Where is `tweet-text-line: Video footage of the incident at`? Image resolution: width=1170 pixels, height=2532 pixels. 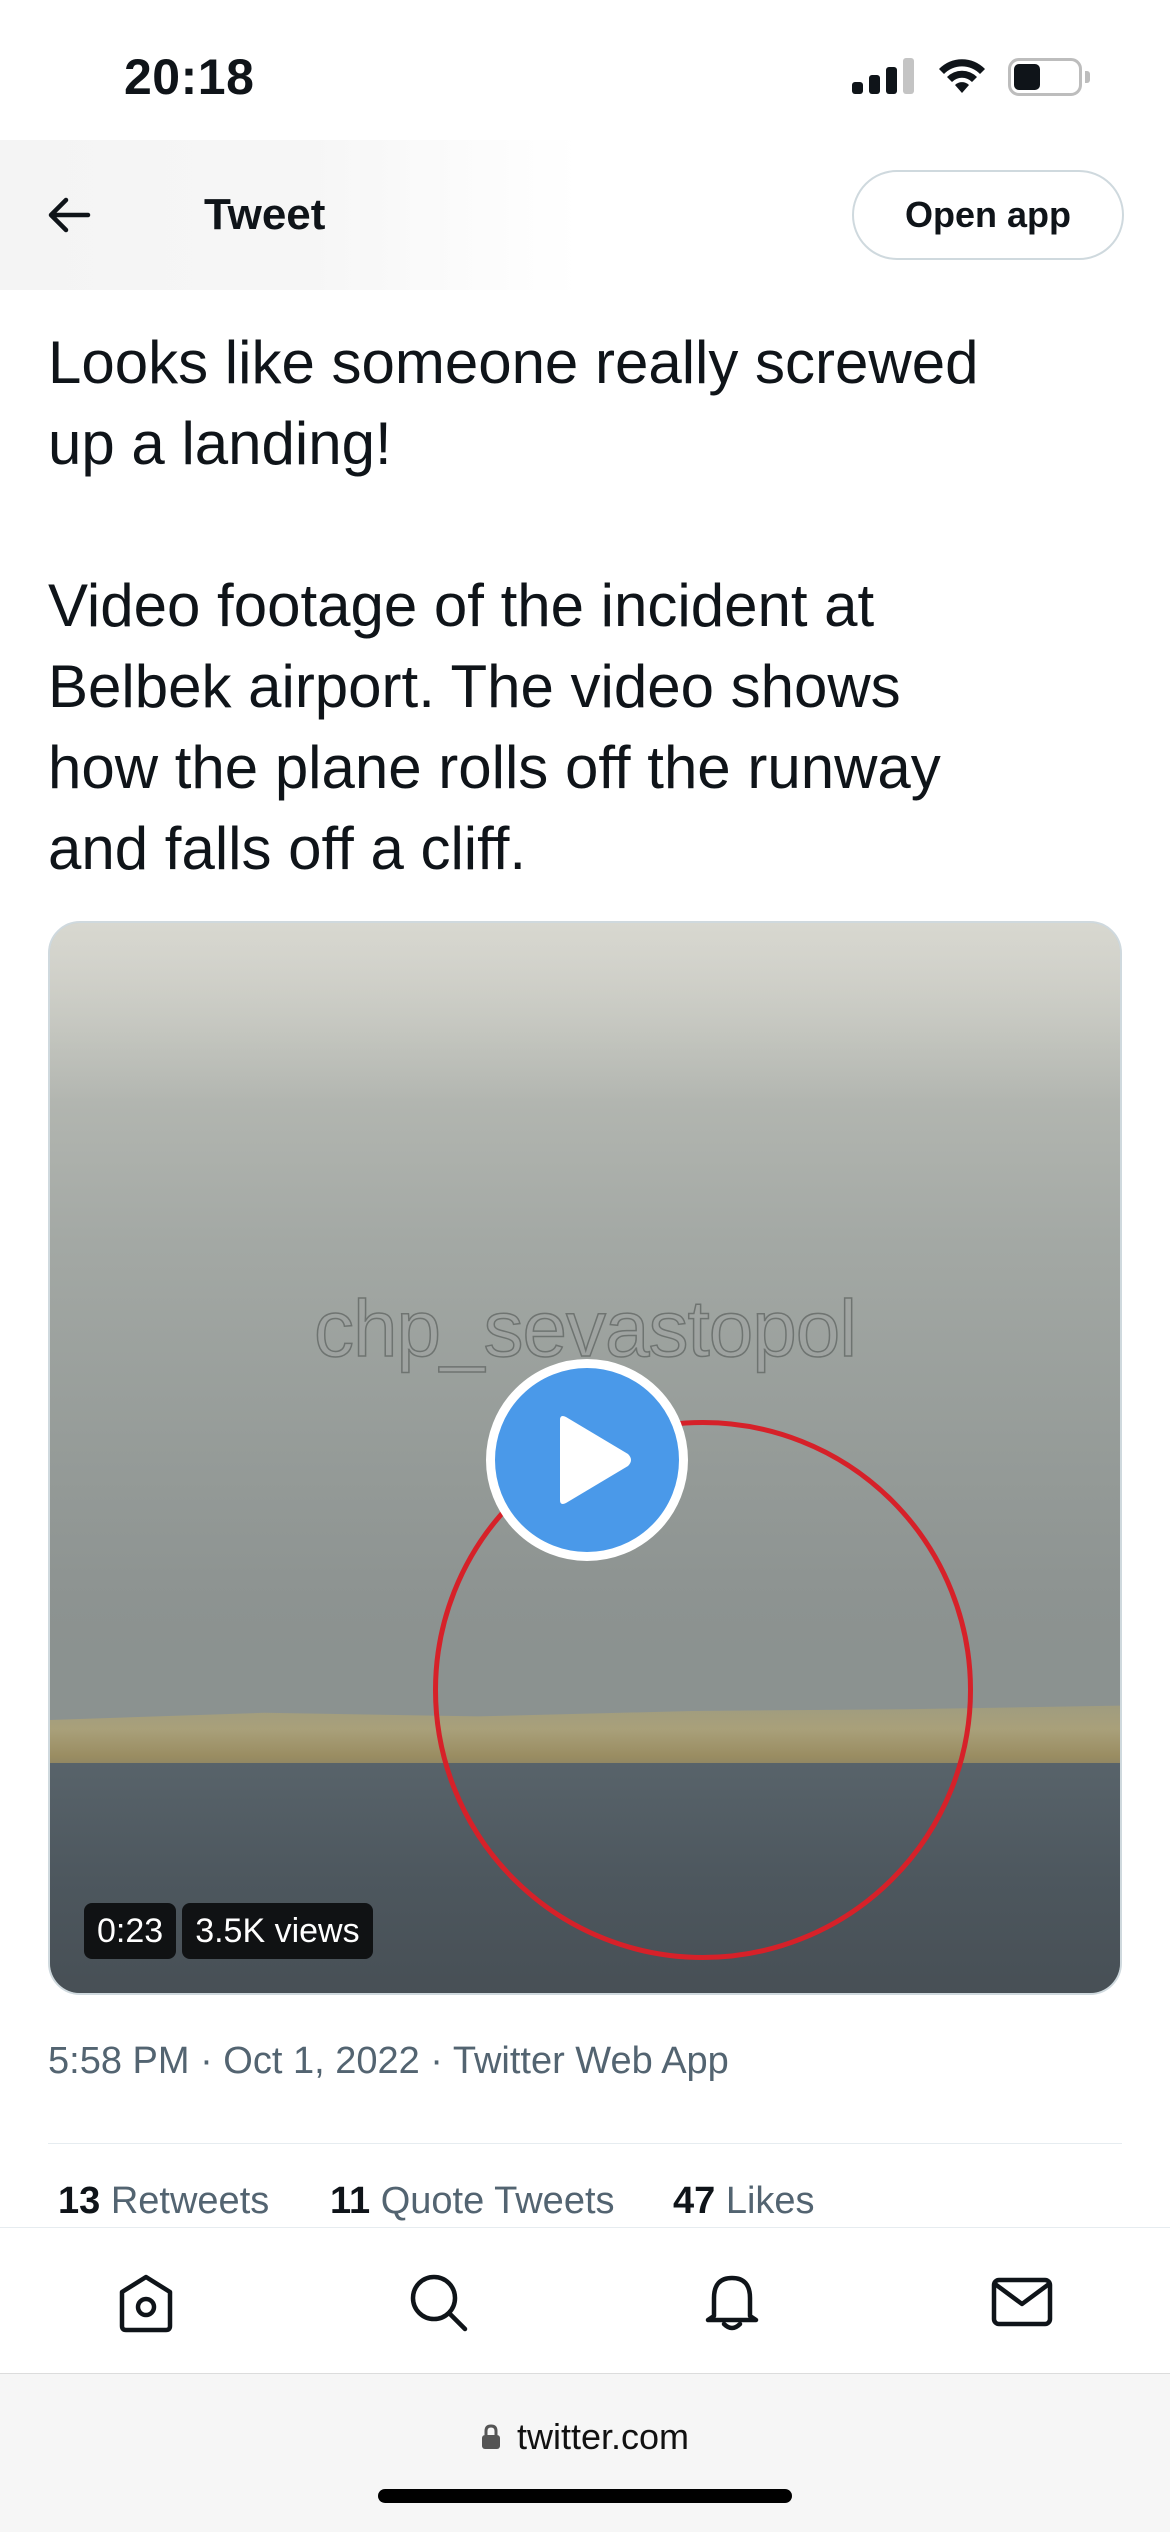
tweet-text-line: Video footage of the incident at is located at coordinates (461, 605).